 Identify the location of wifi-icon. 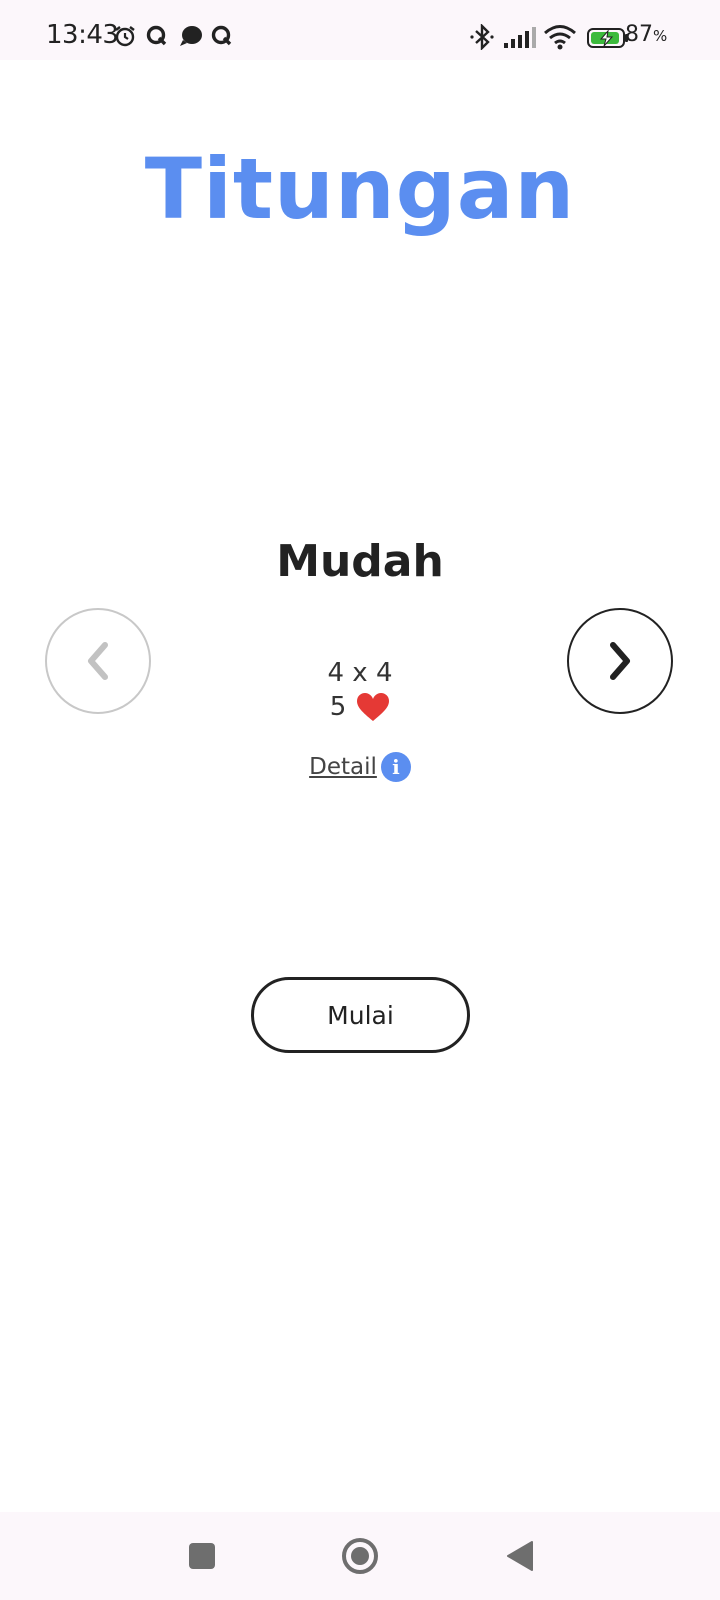
(560, 37).